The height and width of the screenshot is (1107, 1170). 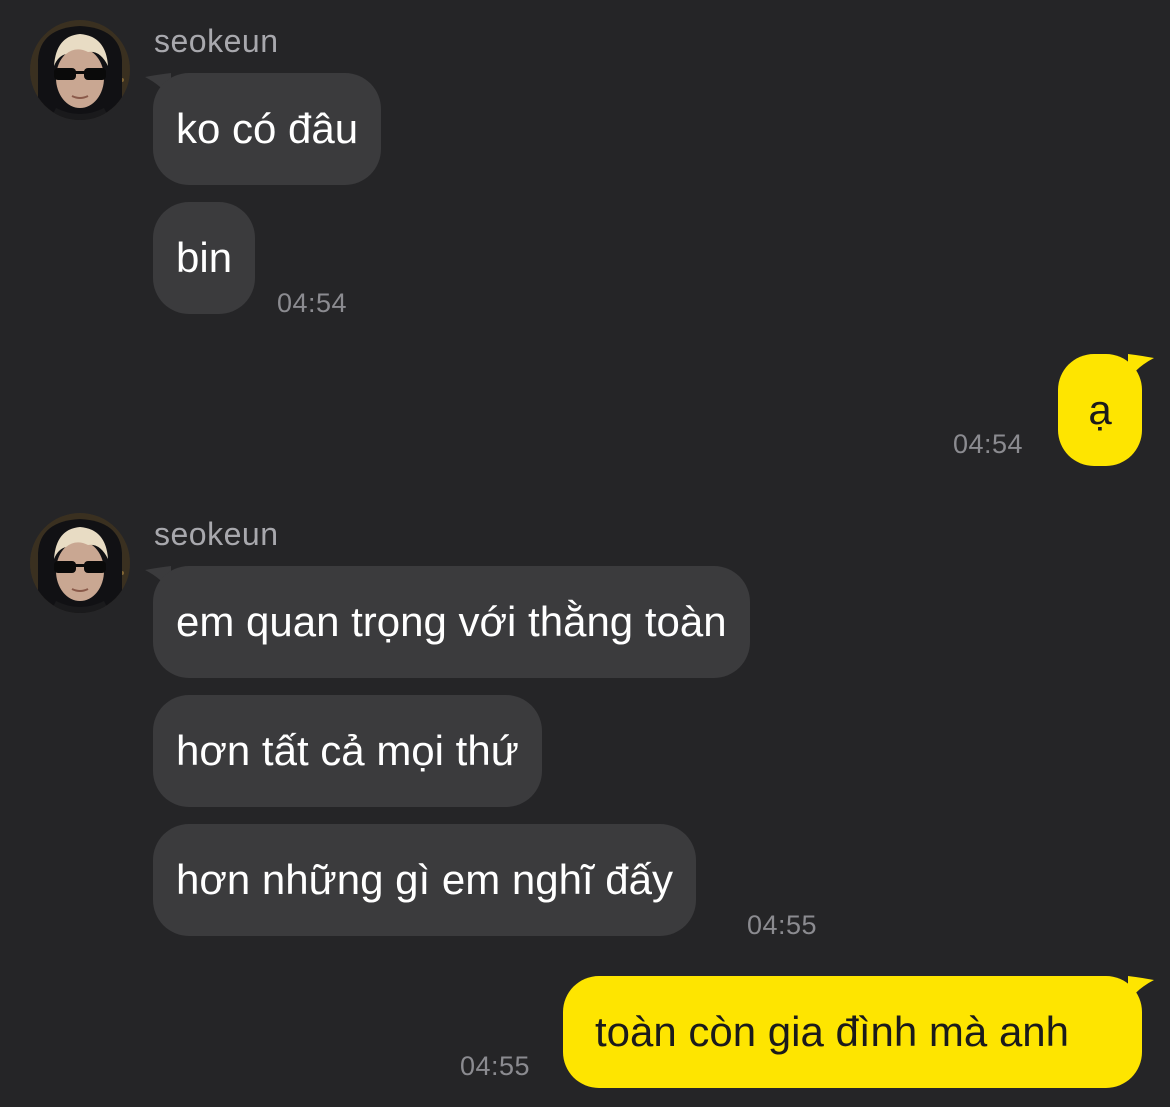 What do you see at coordinates (451, 622) in the screenshot?
I see `message-bubble: em quan trọng với thằng toàn` at bounding box center [451, 622].